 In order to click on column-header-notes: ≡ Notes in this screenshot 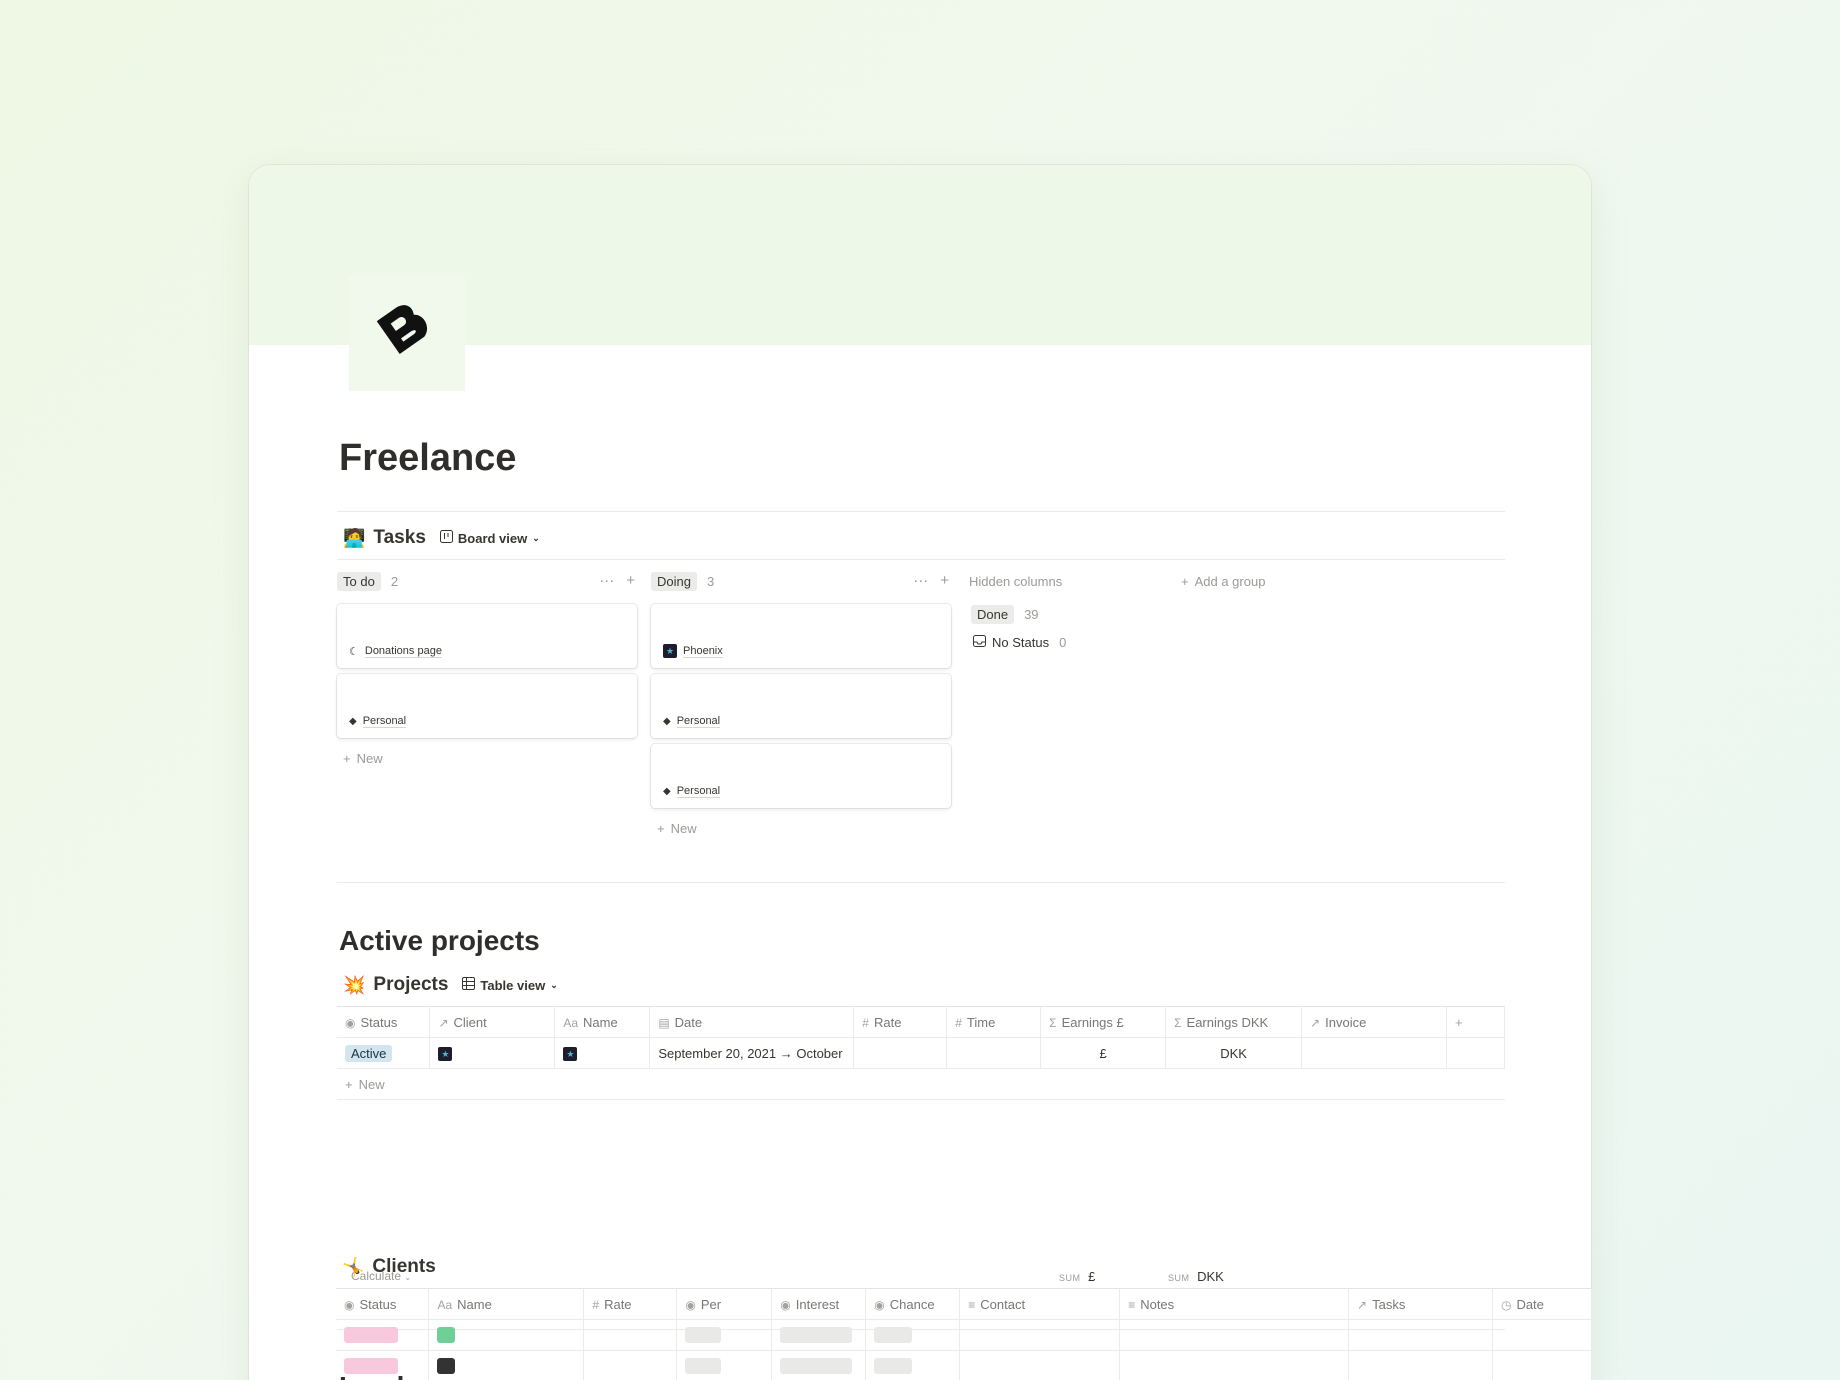, I will do `click(1234, 1304)`.